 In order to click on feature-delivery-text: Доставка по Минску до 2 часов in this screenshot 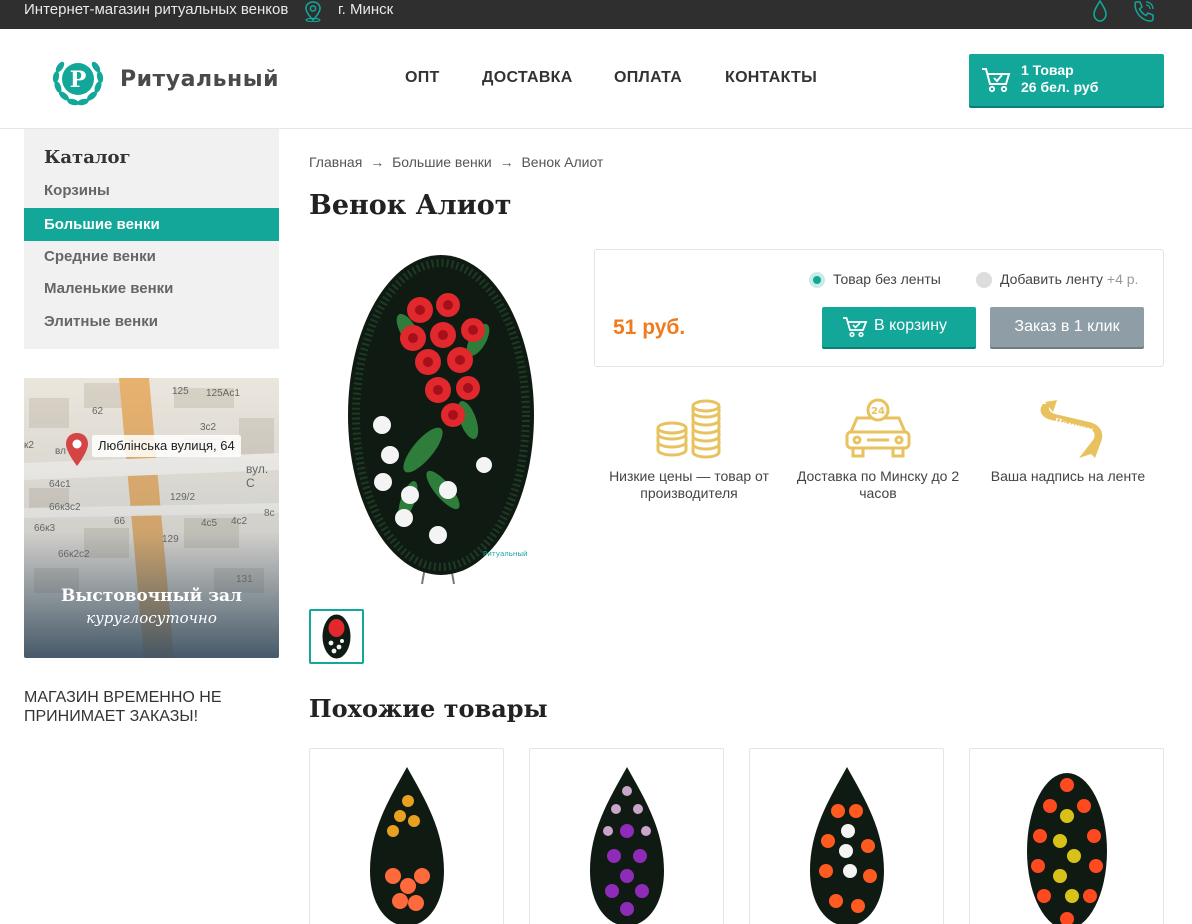, I will do `click(878, 484)`.